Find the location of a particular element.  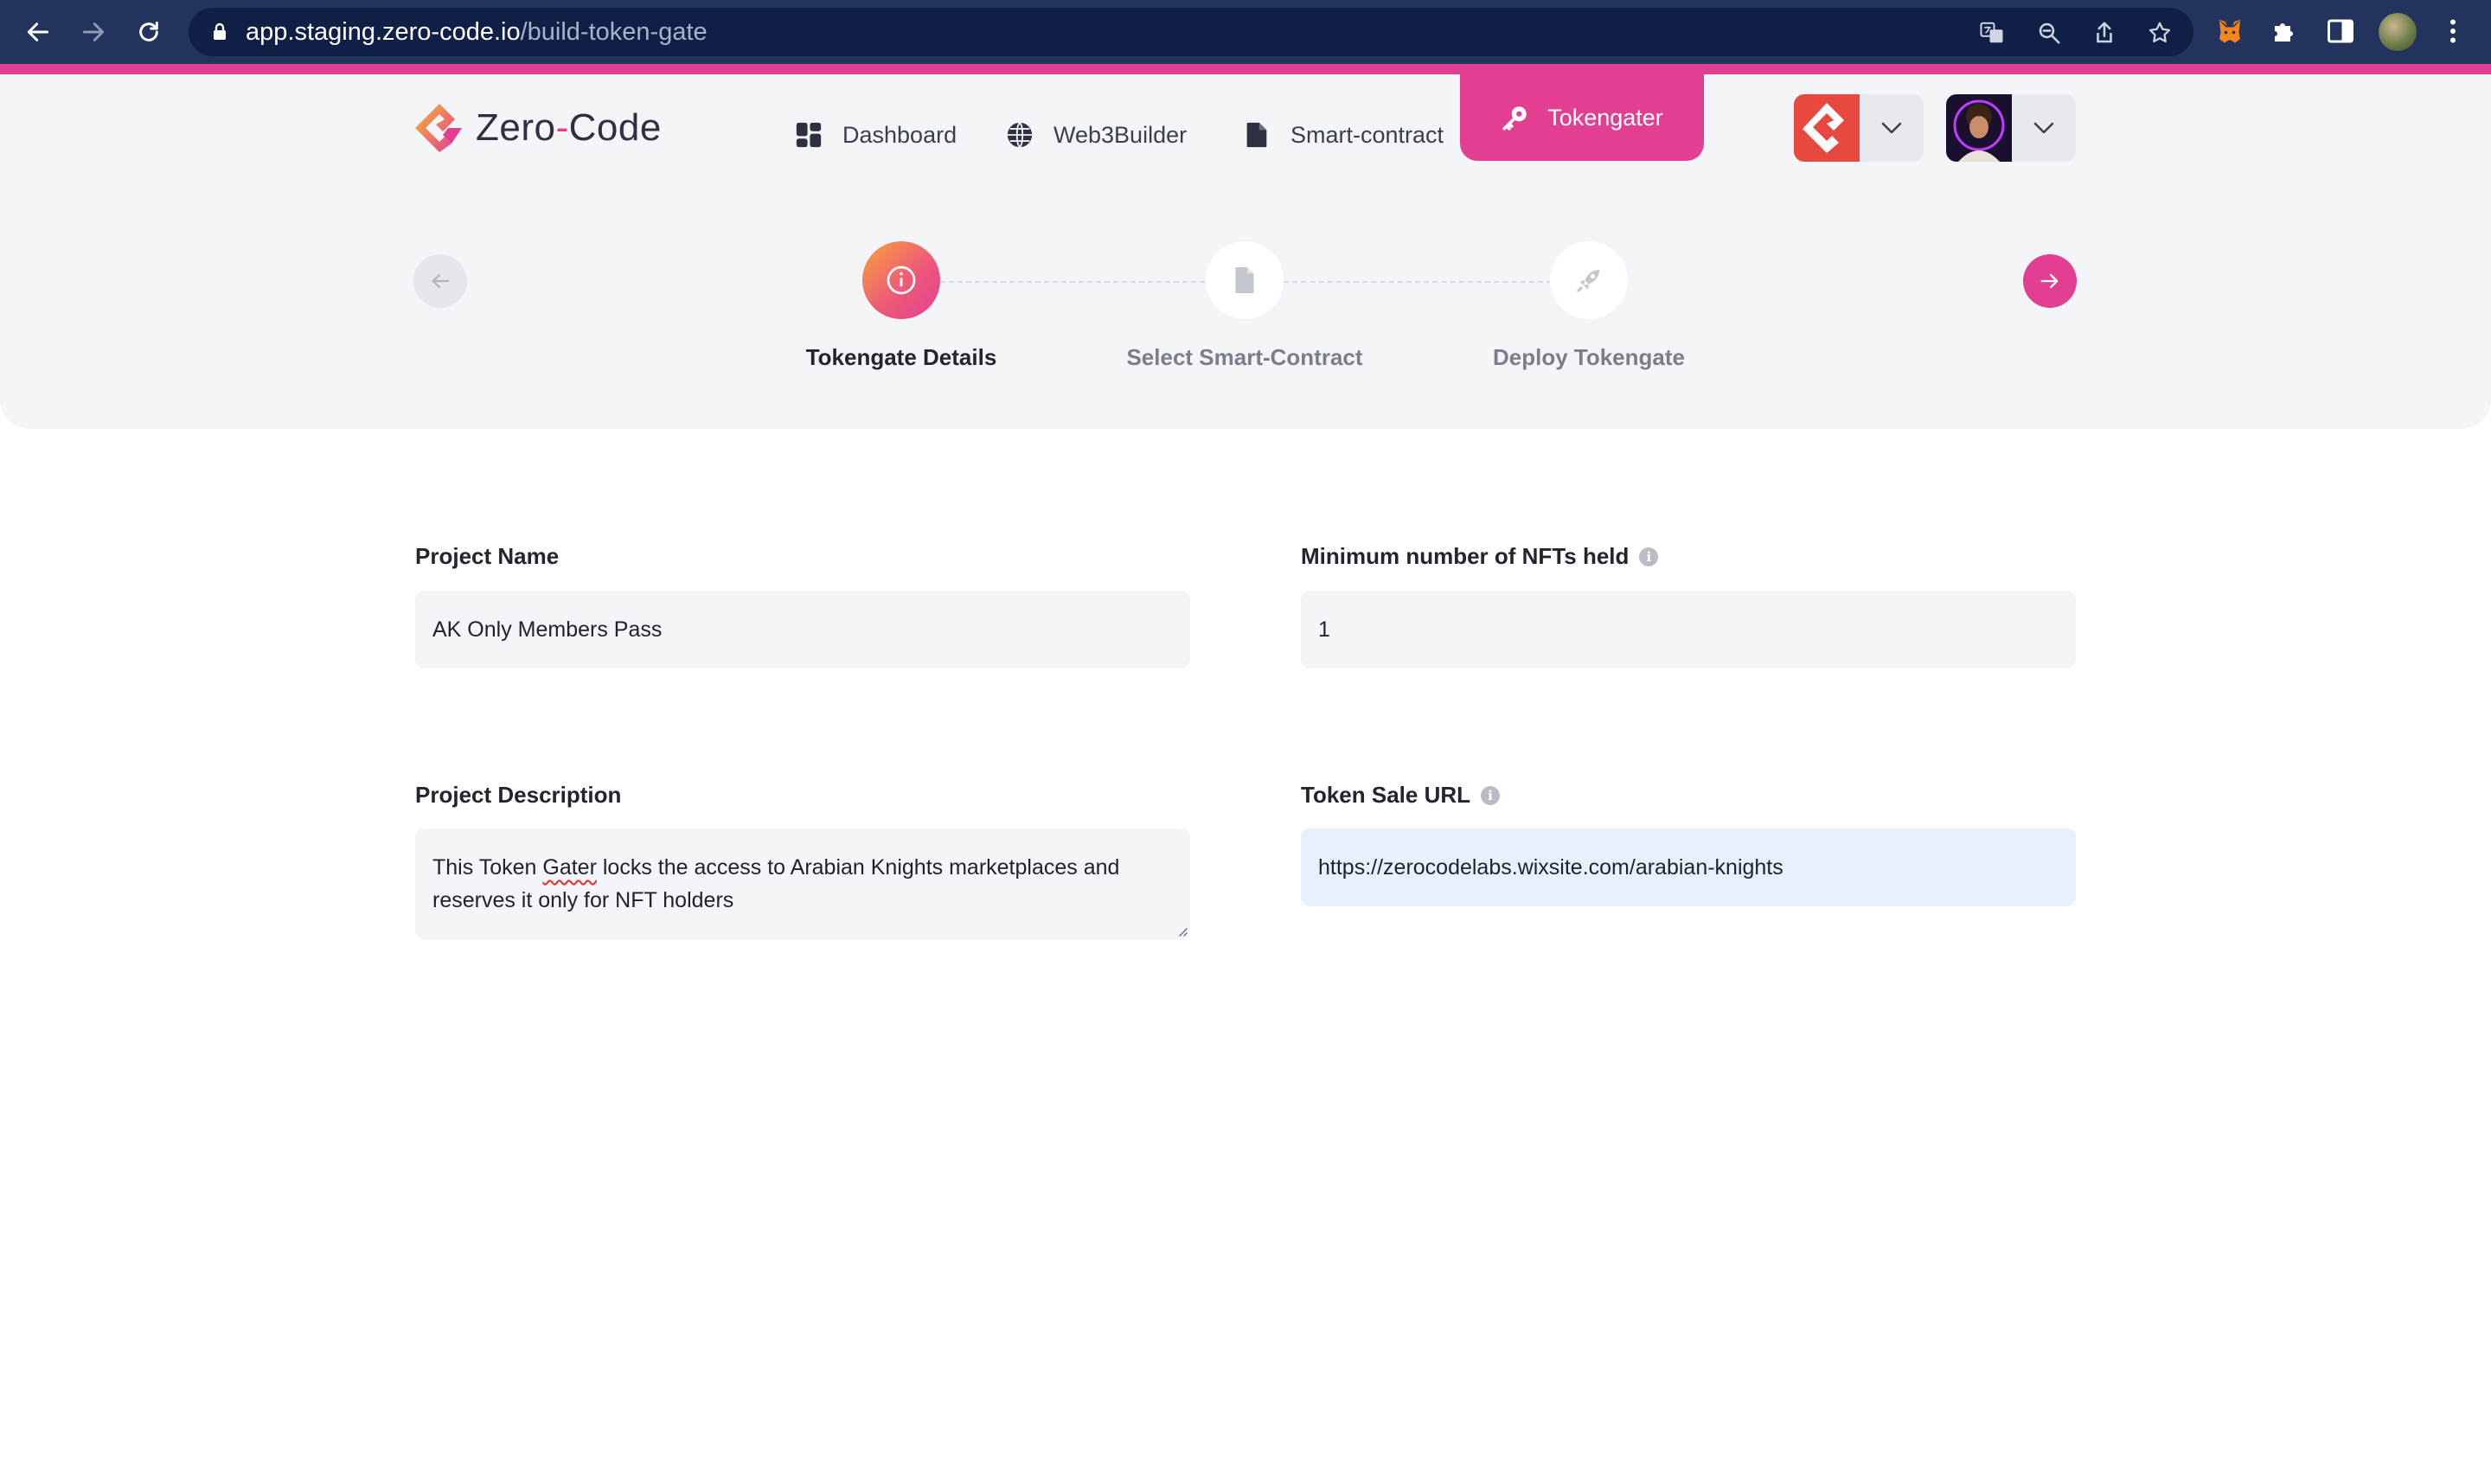

previous-step-button is located at coordinates (440, 281).